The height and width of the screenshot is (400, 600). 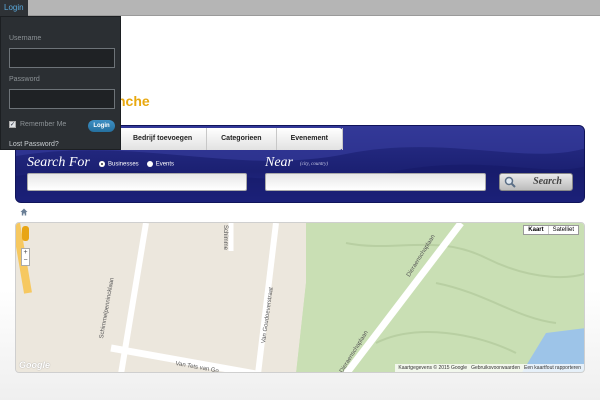 I want to click on nav-item-evenement: Evenement, so click(x=310, y=139).